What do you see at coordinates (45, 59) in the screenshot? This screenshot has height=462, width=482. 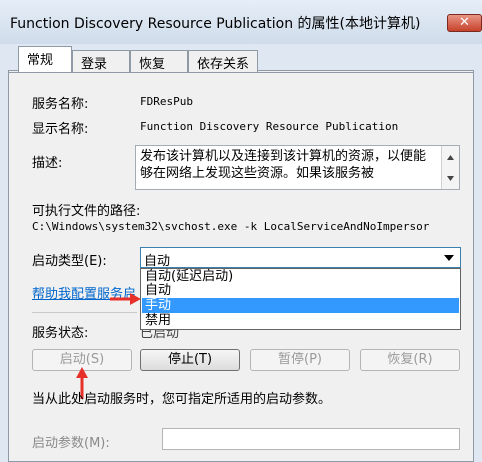 I see `tab-general: 常规` at bounding box center [45, 59].